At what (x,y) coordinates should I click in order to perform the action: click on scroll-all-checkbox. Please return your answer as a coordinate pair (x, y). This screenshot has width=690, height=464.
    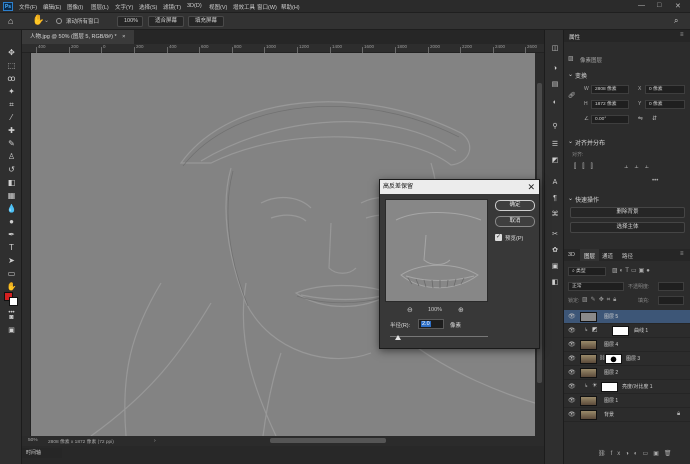
    Looking at the image, I should click on (59, 21).